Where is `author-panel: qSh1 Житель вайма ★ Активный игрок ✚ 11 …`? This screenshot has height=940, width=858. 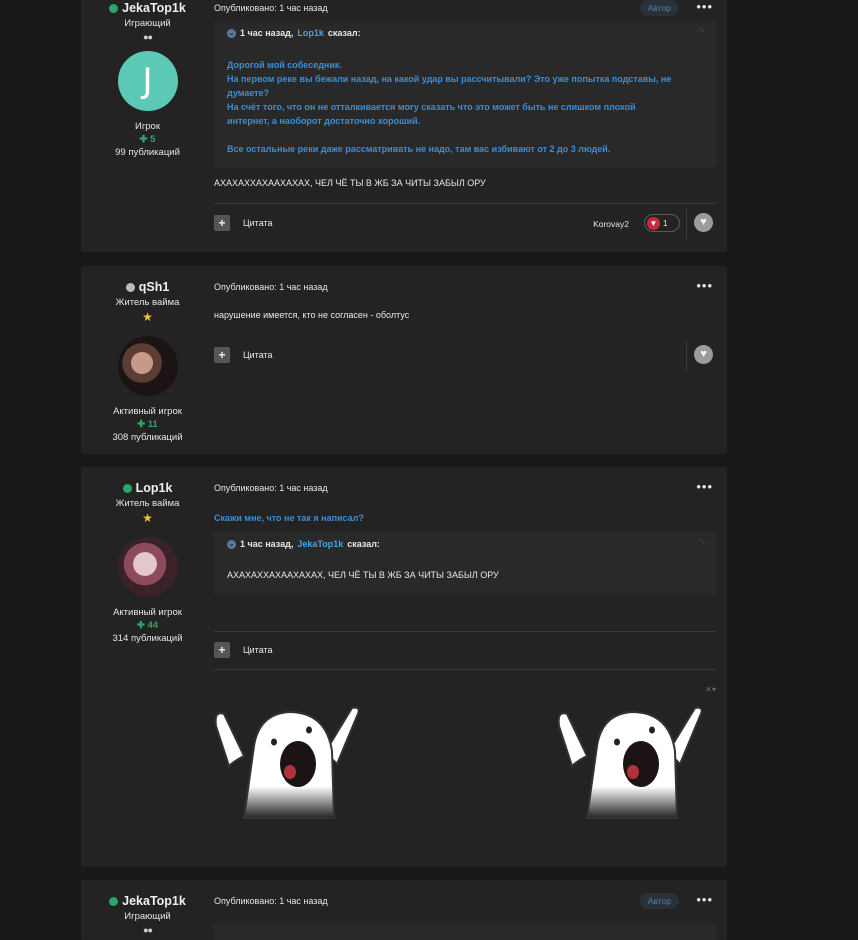
author-panel: qSh1 Житель вайма ★ Активный игрок ✚ 11 … is located at coordinates (147, 360).